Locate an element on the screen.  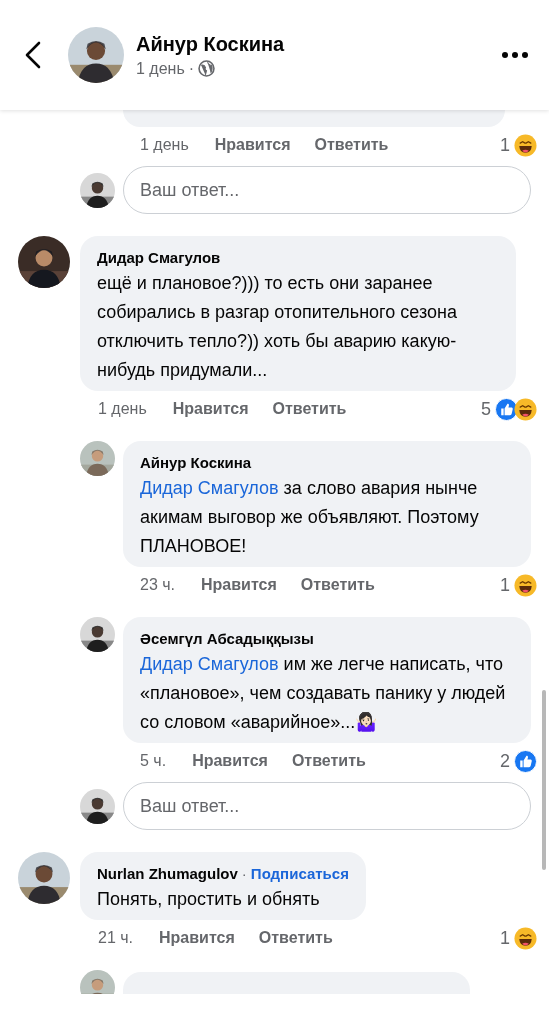
scrollbar is located at coordinates (544, 780).